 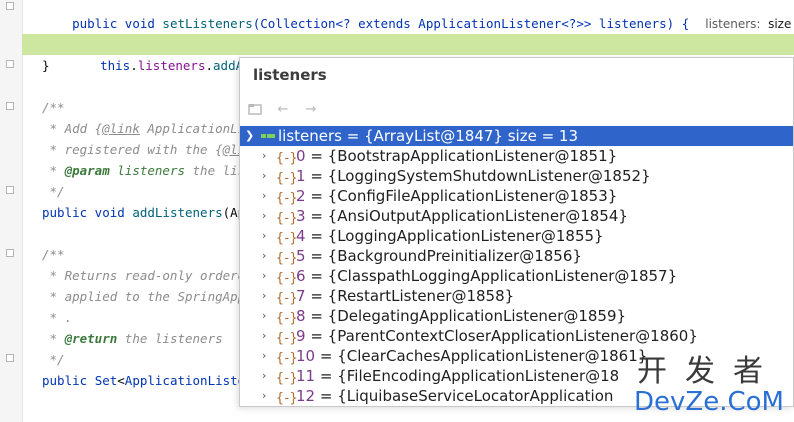 I want to click on tree-item-label: 2 = {ConfigFileApplicationListener@1853}, so click(x=456, y=196).